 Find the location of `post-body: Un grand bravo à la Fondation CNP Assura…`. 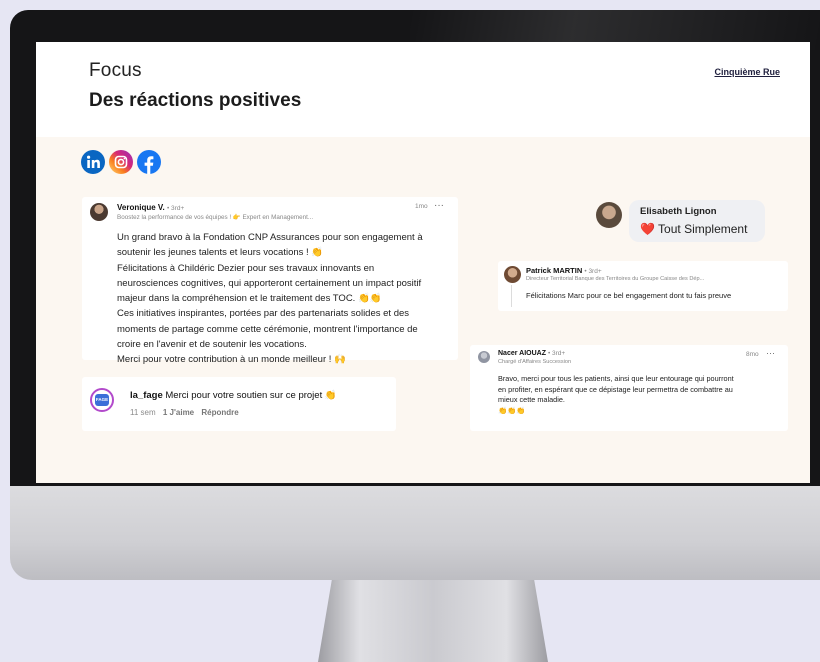

post-body: Un grand bravo à la Fondation CNP Assura… is located at coordinates (270, 299).